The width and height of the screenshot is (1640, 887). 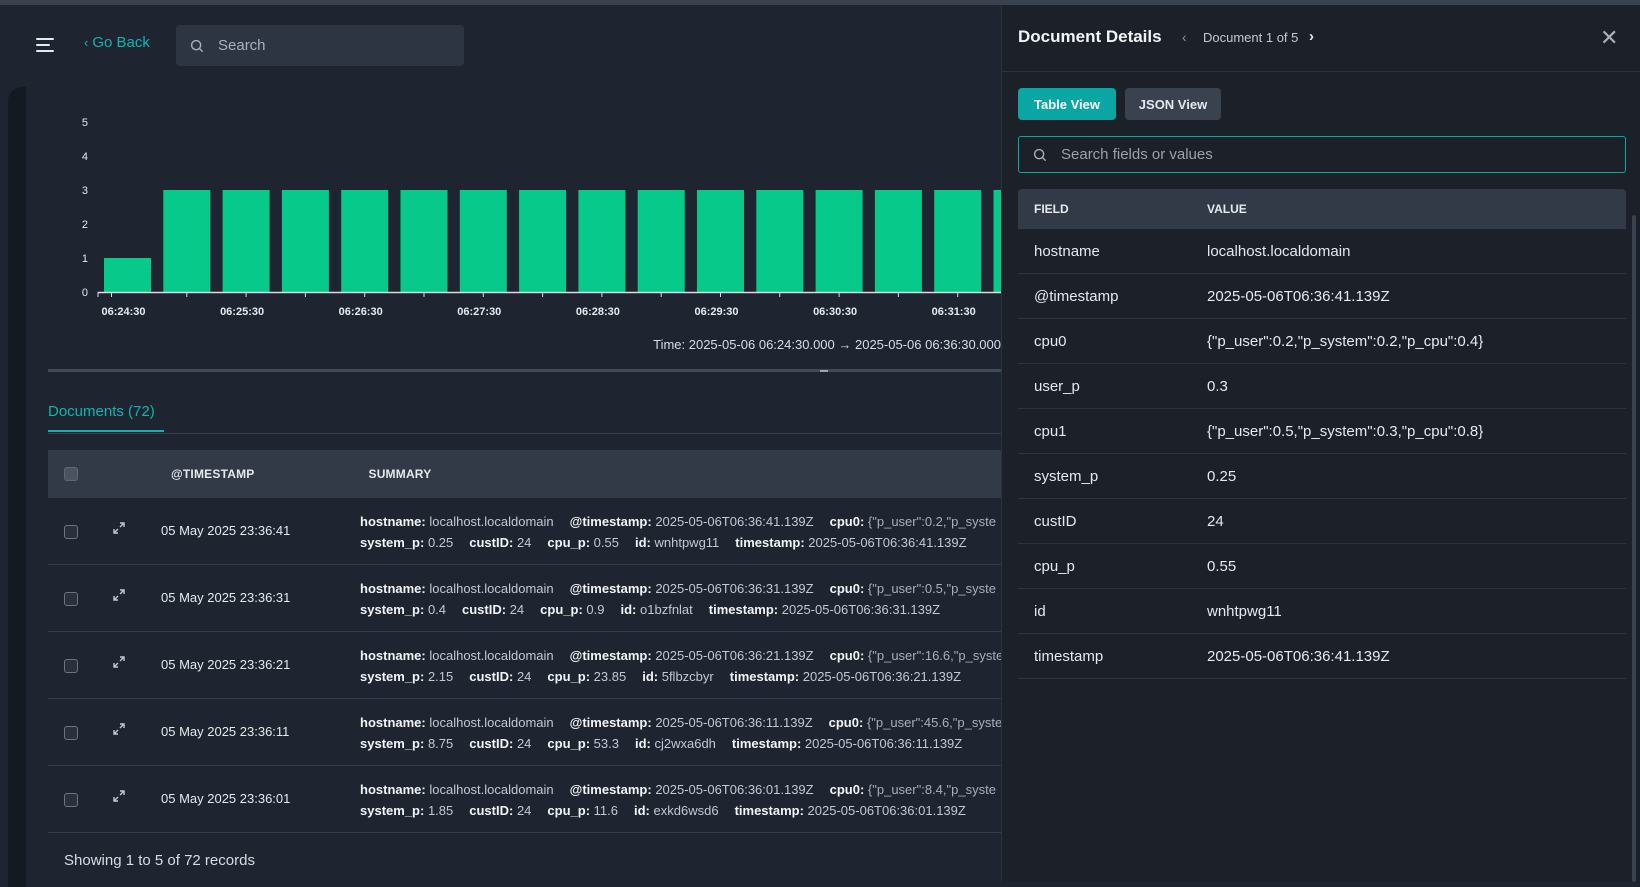 What do you see at coordinates (212, 474) in the screenshot?
I see `column-timestamp: @TIMESTAMP` at bounding box center [212, 474].